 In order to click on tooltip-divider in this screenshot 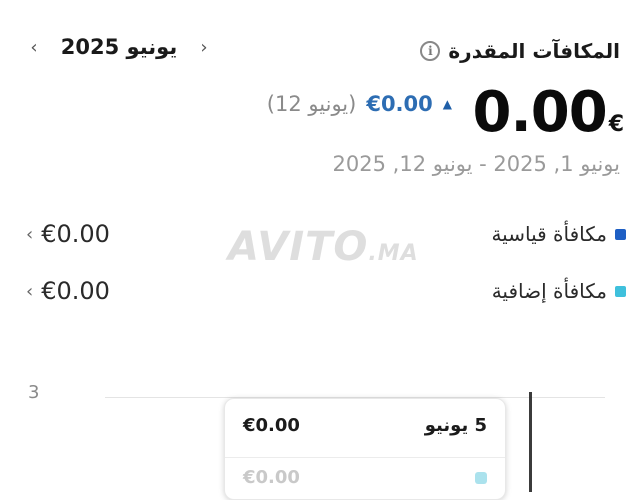, I will do `click(365, 457)`.